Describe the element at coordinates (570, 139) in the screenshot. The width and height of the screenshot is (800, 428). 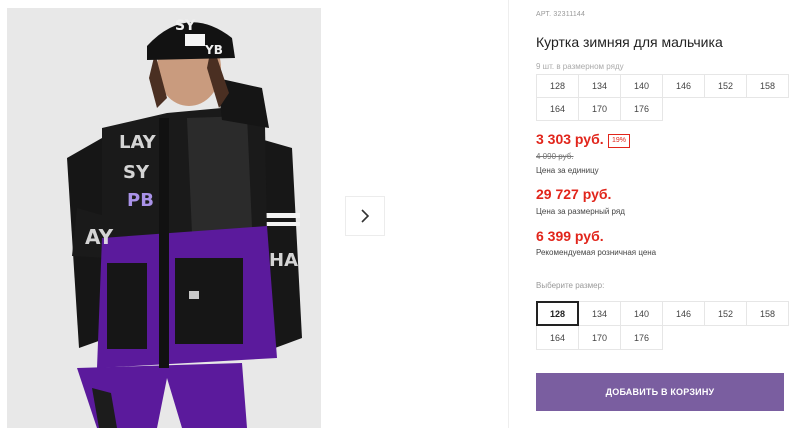
I see `unit-price: 3 303 руб.` at that location.